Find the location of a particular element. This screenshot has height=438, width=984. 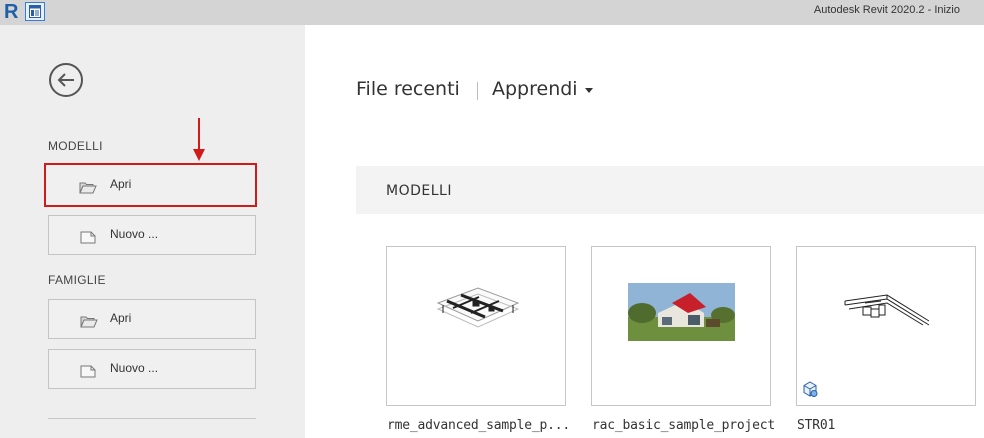

mep-model-thumbnail is located at coordinates (478, 307).